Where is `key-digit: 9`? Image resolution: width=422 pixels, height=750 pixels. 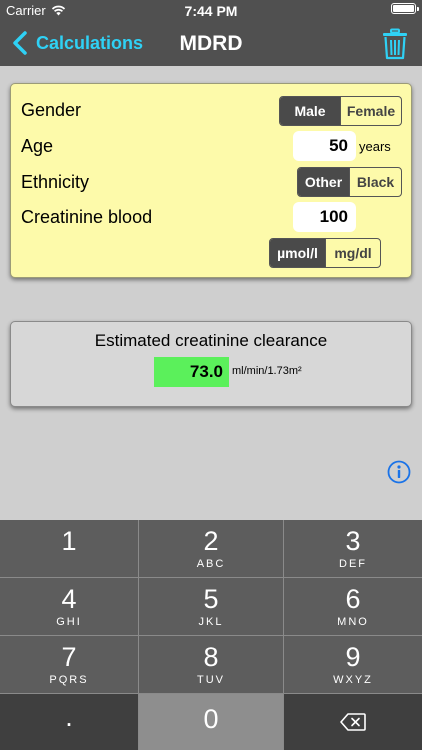
key-digit: 9 is located at coordinates (353, 657).